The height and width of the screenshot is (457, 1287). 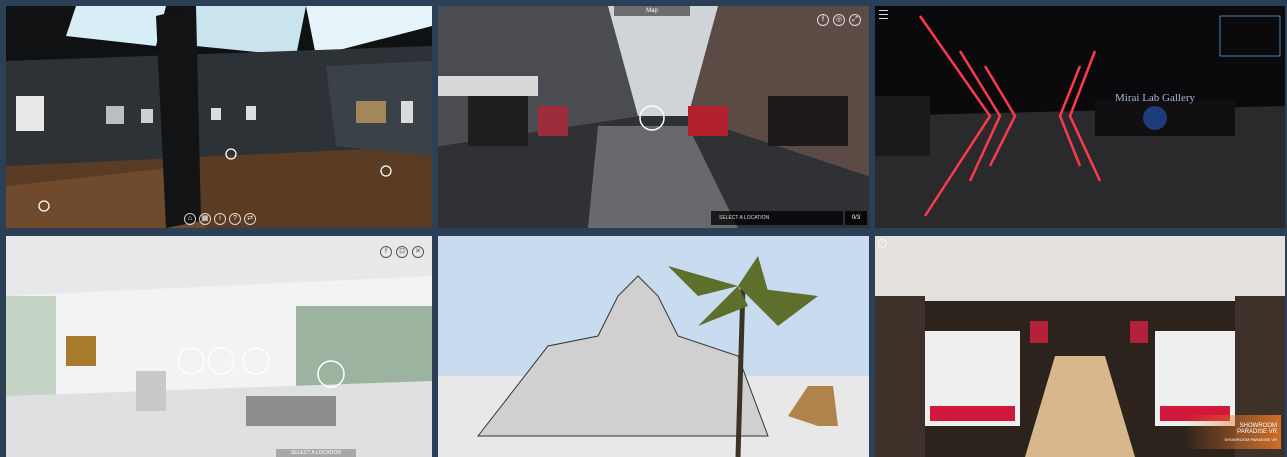 I want to click on help-icon: ?, so click(x=235, y=219).